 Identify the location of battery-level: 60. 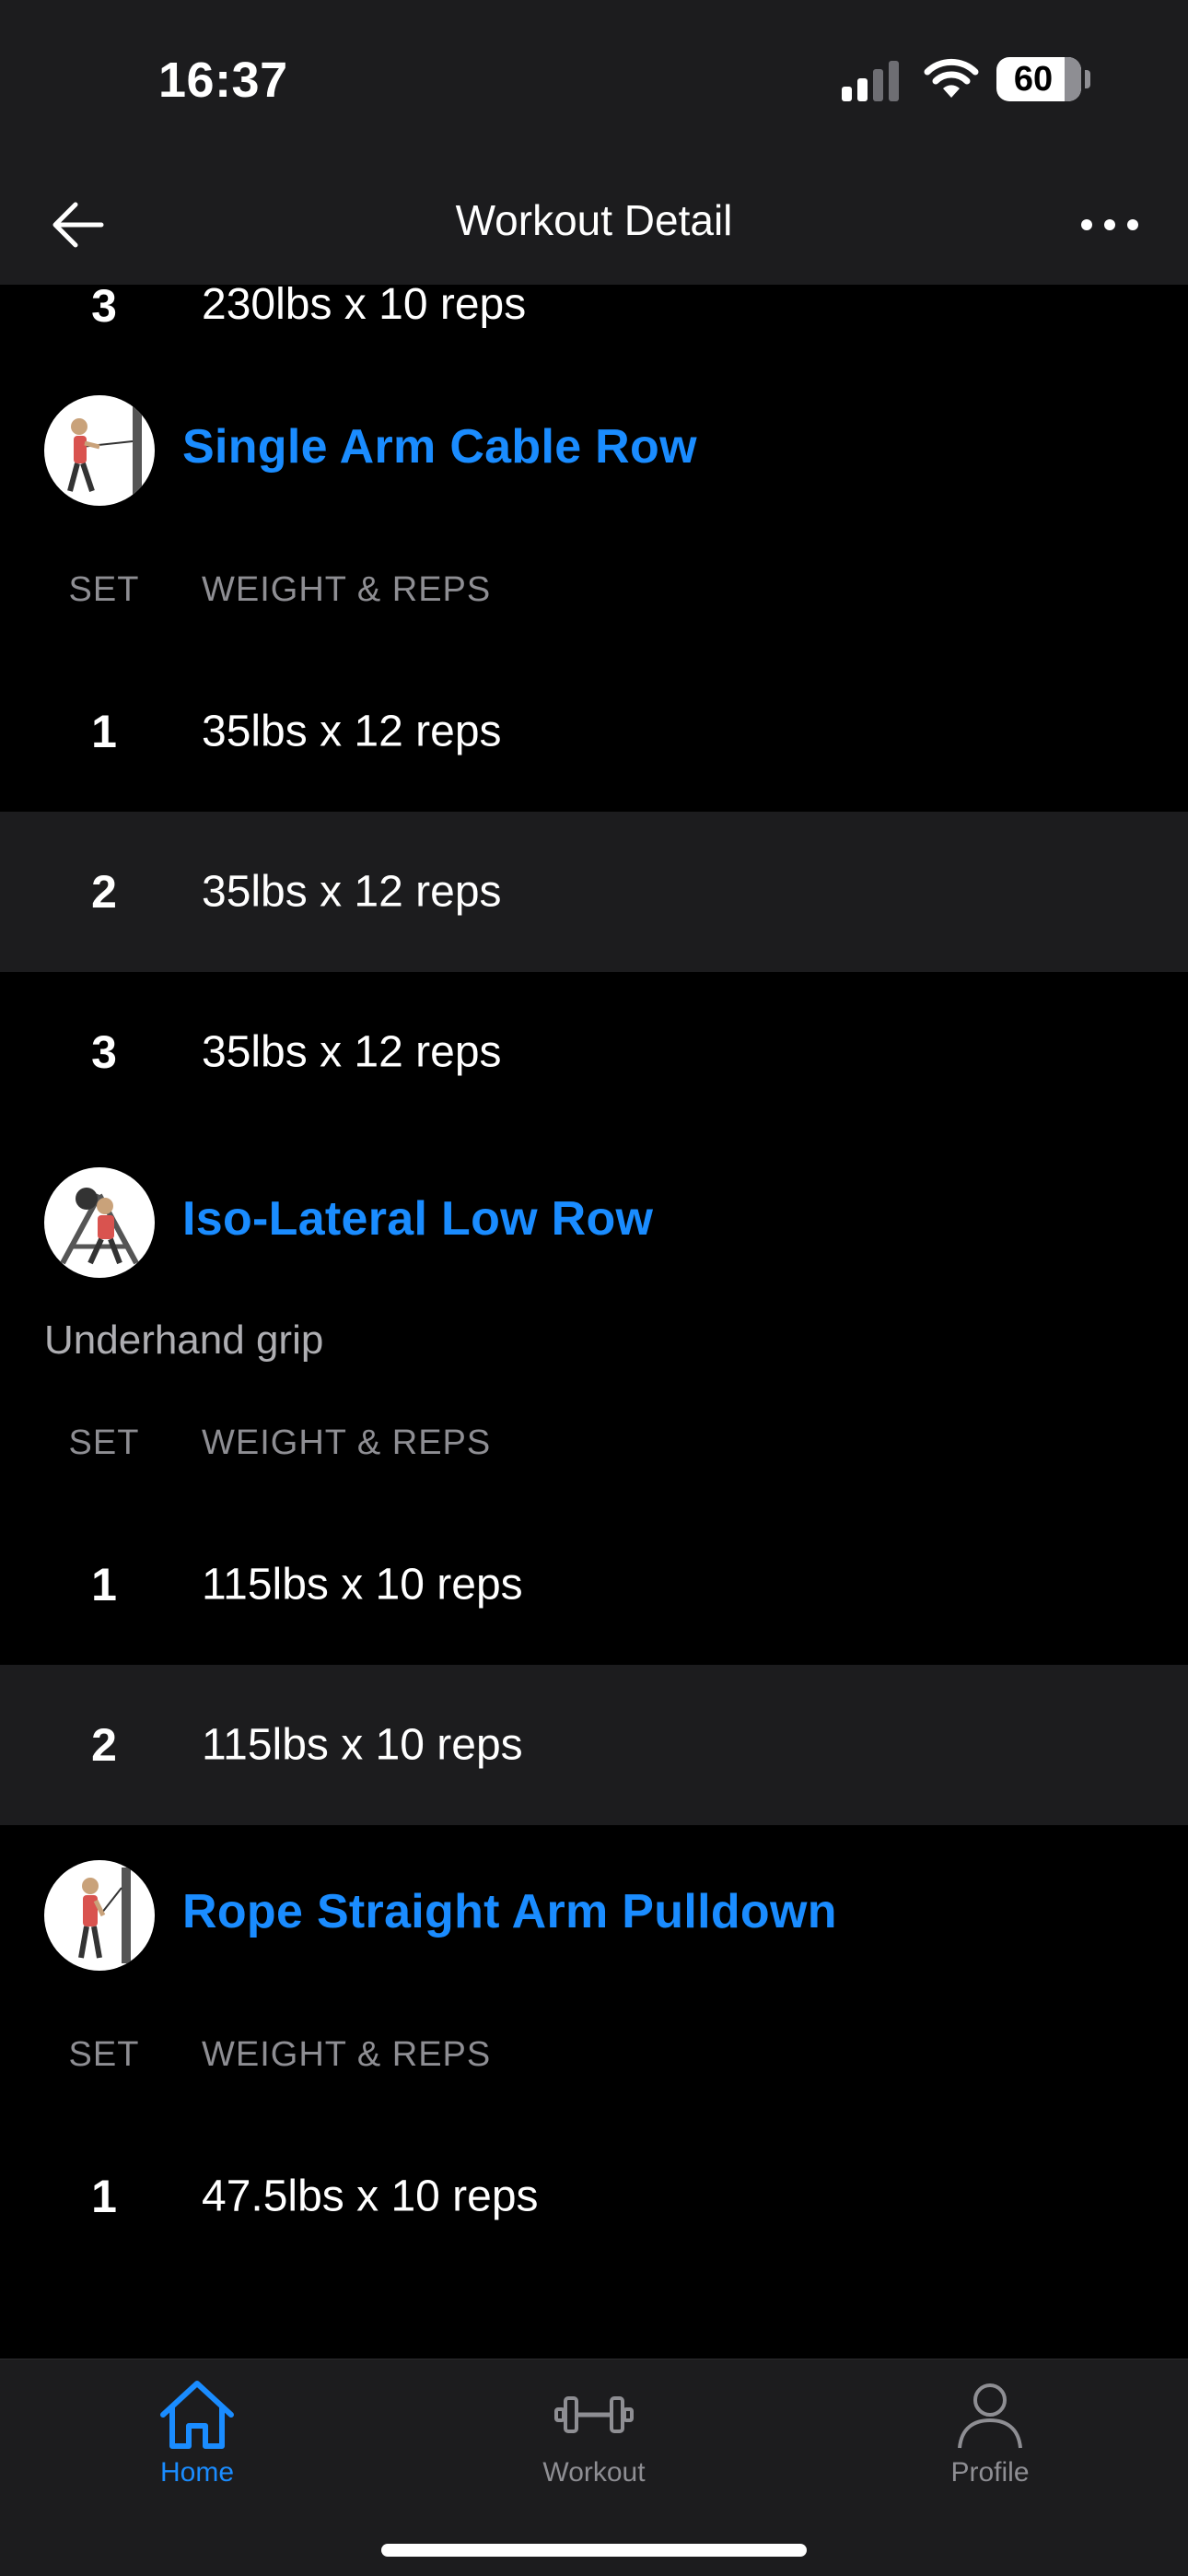
(1033, 79).